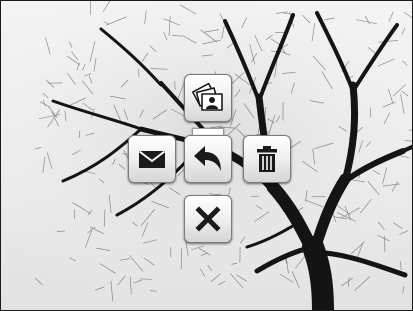  I want to click on delete-button, so click(267, 159).